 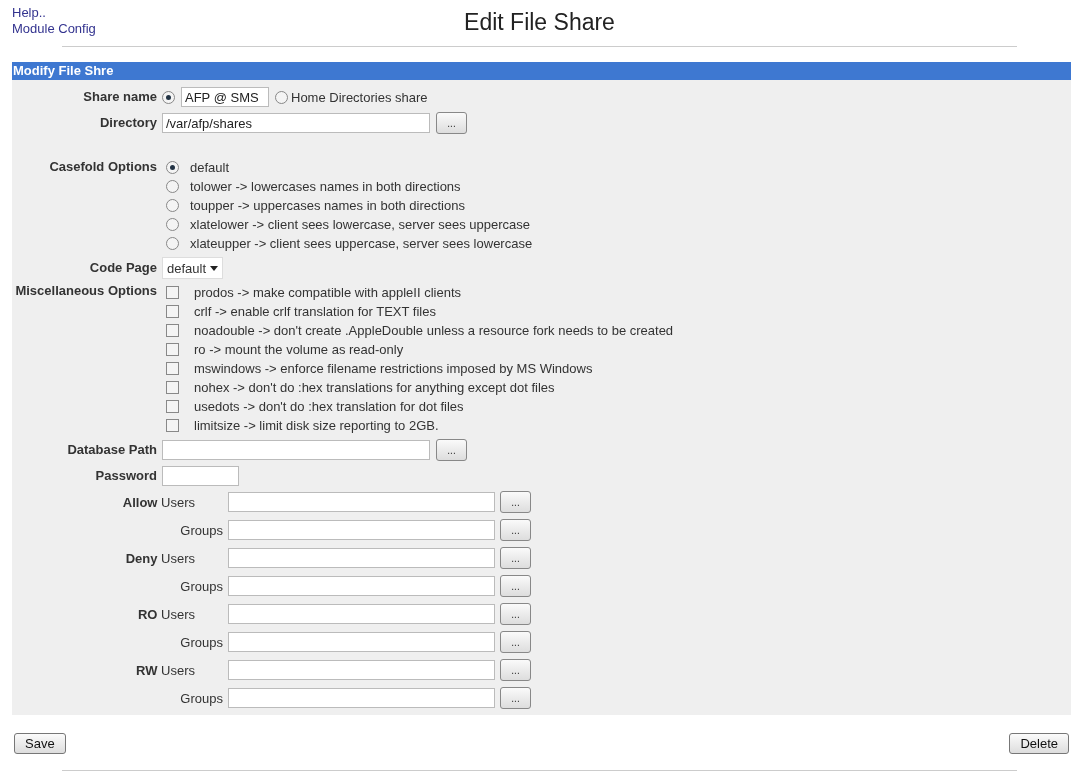 I want to click on field-label: Share name, so click(x=119, y=97).